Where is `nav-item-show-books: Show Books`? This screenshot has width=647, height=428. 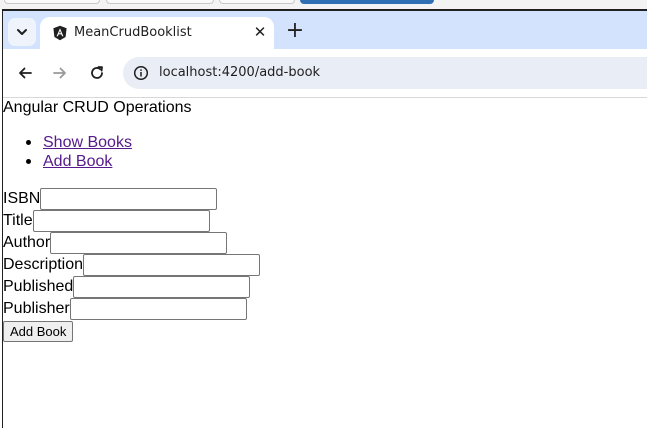
nav-item-show-books: Show Books is located at coordinates (67, 142).